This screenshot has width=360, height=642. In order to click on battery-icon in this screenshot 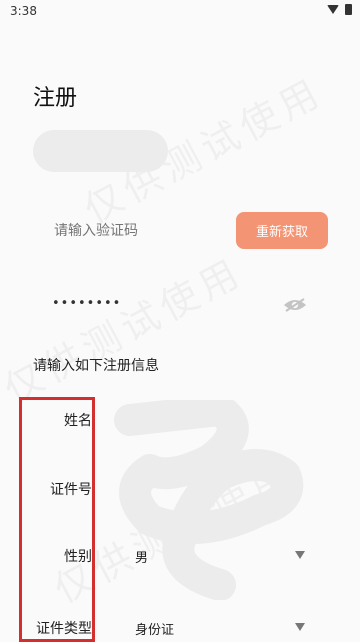, I will do `click(348, 9)`.